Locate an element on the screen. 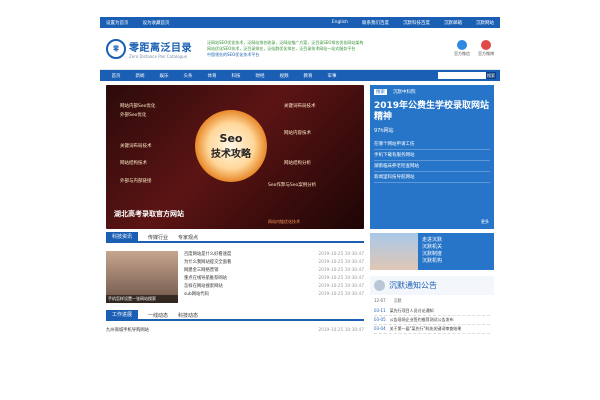 This screenshot has height=400, width=600. nav-item-news: 新闻 is located at coordinates (140, 76).